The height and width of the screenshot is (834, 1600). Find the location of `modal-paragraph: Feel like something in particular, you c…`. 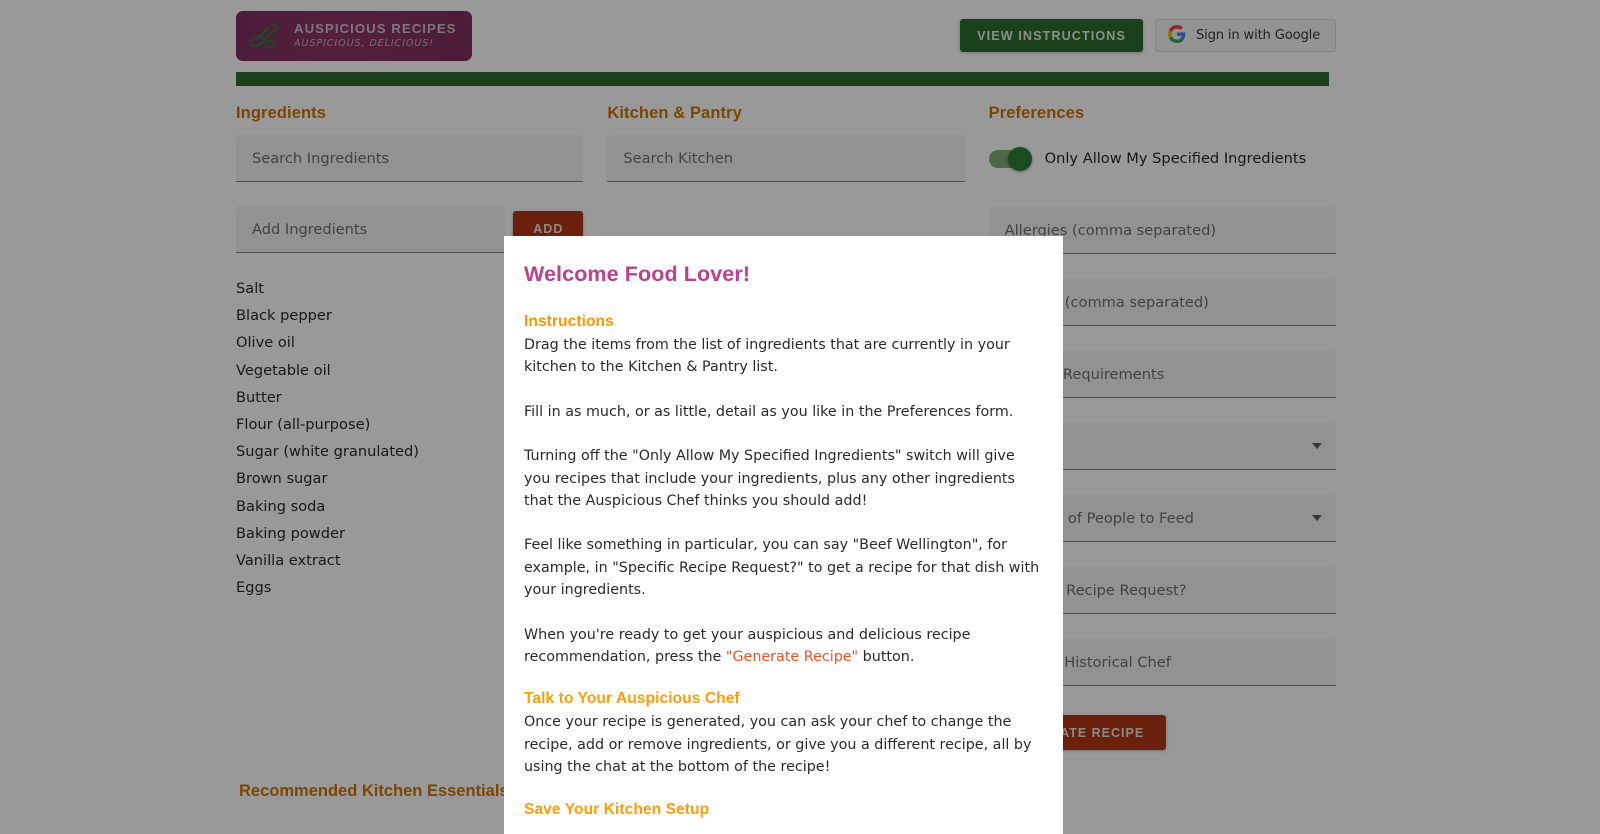

modal-paragraph: Feel like something in particular, you c… is located at coordinates (782, 568).